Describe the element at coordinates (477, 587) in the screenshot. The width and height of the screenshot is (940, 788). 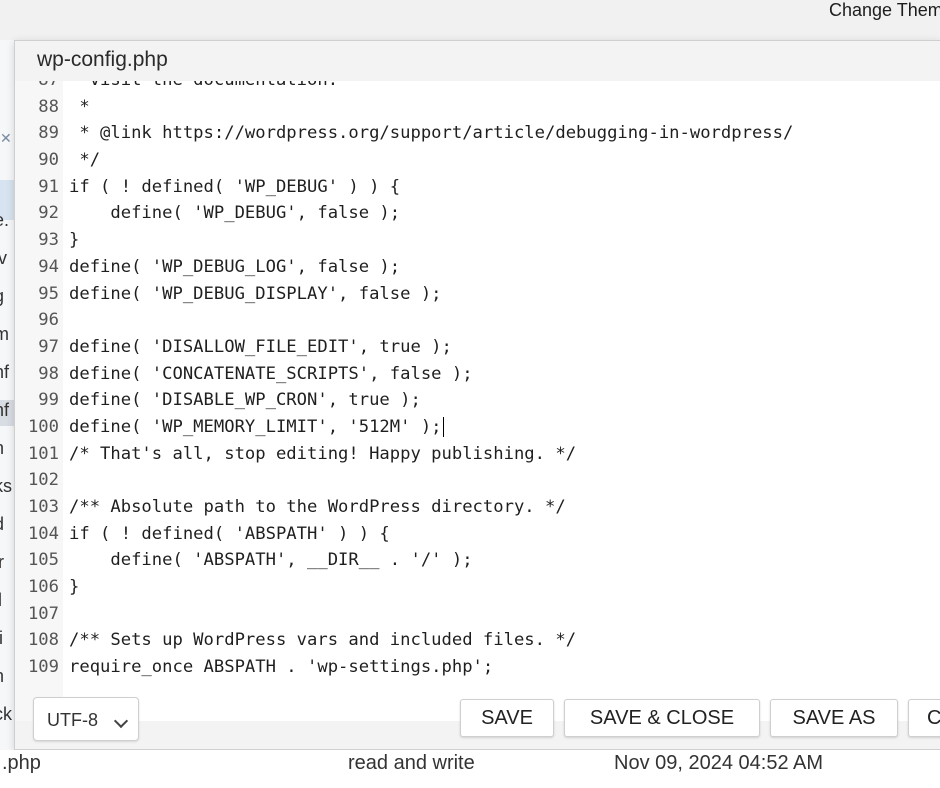
I see `code-line: 106}` at that location.